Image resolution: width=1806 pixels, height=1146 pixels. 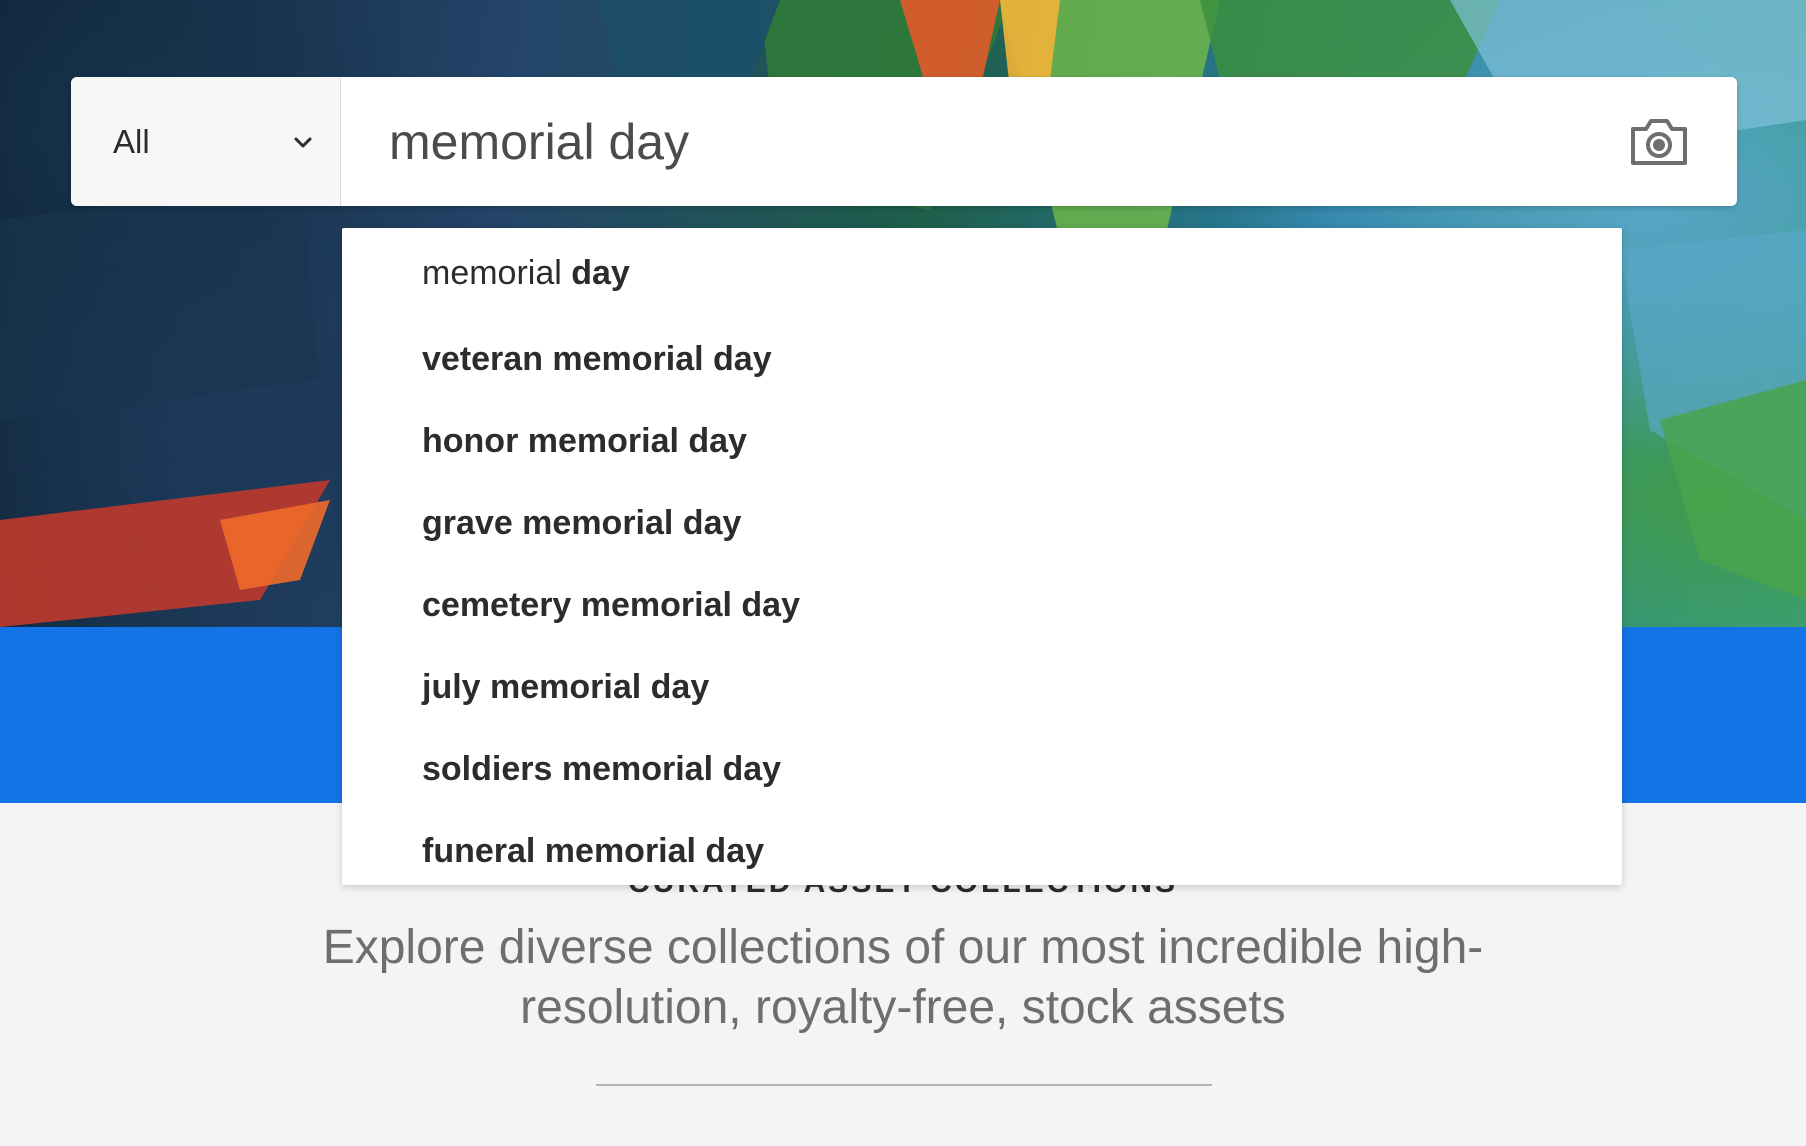 What do you see at coordinates (982, 273) in the screenshot?
I see `suggestion-item: memorial day` at bounding box center [982, 273].